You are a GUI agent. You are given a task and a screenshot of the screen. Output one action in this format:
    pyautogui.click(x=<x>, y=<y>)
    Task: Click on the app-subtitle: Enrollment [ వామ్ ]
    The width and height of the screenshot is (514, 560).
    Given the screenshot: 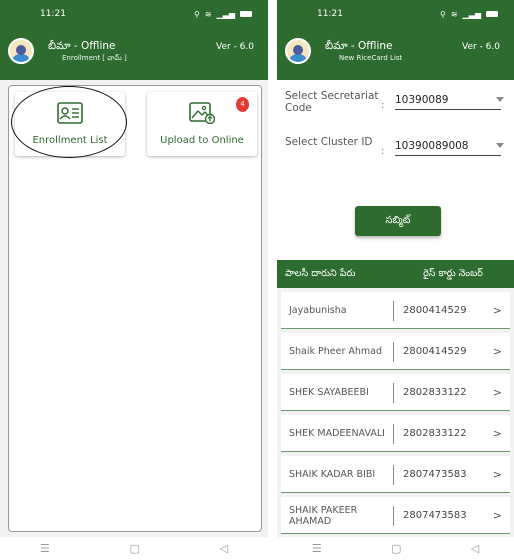 What is the action you would take?
    pyautogui.click(x=94, y=58)
    